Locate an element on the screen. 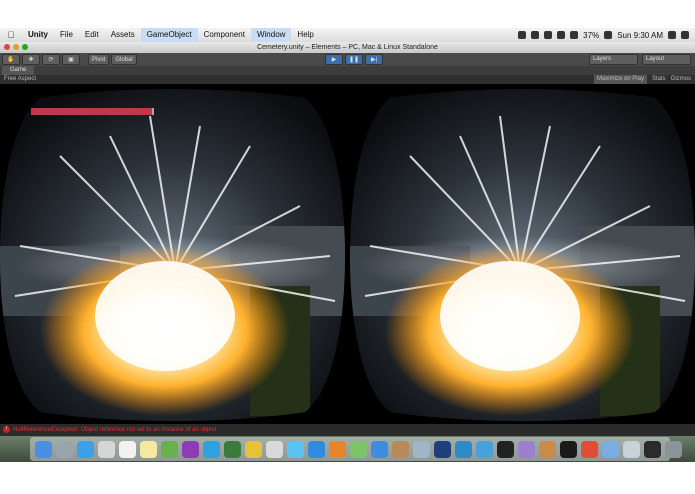  menu-app-name: Unity is located at coordinates (38, 35).